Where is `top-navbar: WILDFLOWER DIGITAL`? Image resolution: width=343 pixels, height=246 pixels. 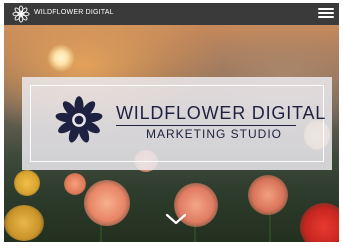
top-navbar: WILDFLOWER DIGITAL is located at coordinates (171, 14).